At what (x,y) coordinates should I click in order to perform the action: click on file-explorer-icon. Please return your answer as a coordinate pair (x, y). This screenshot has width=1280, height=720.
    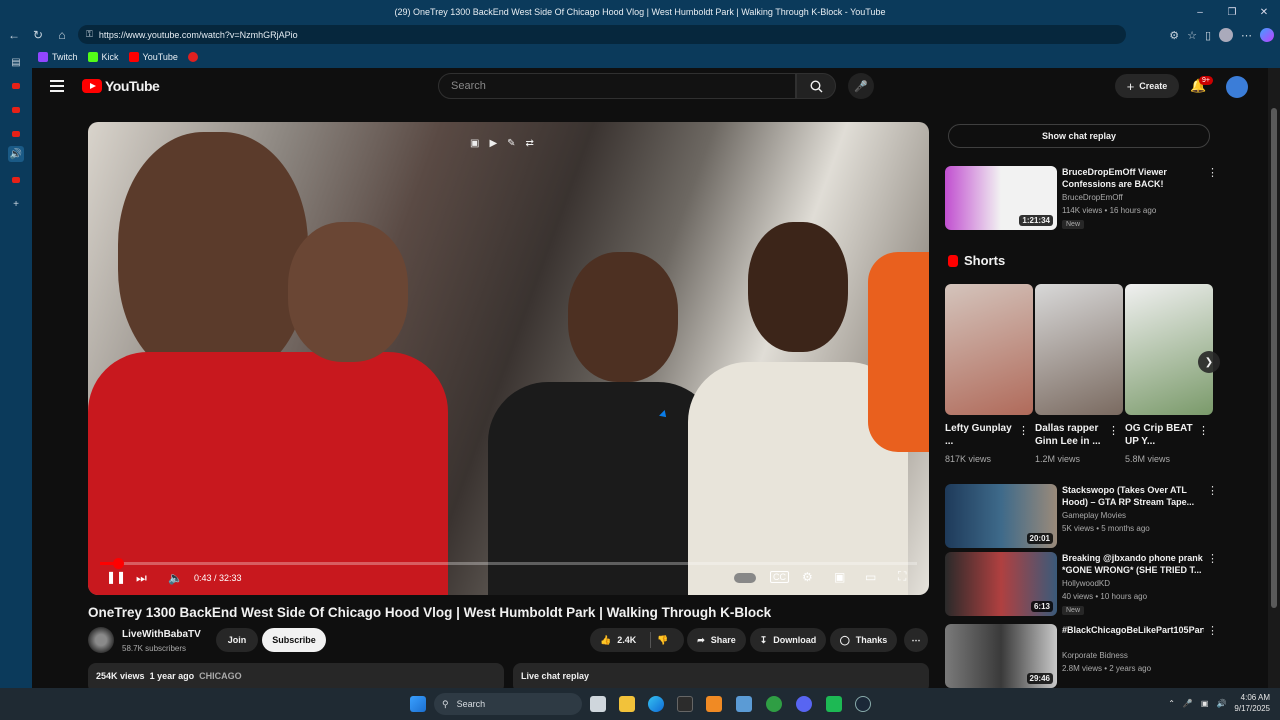
    Looking at the image, I should click on (627, 704).